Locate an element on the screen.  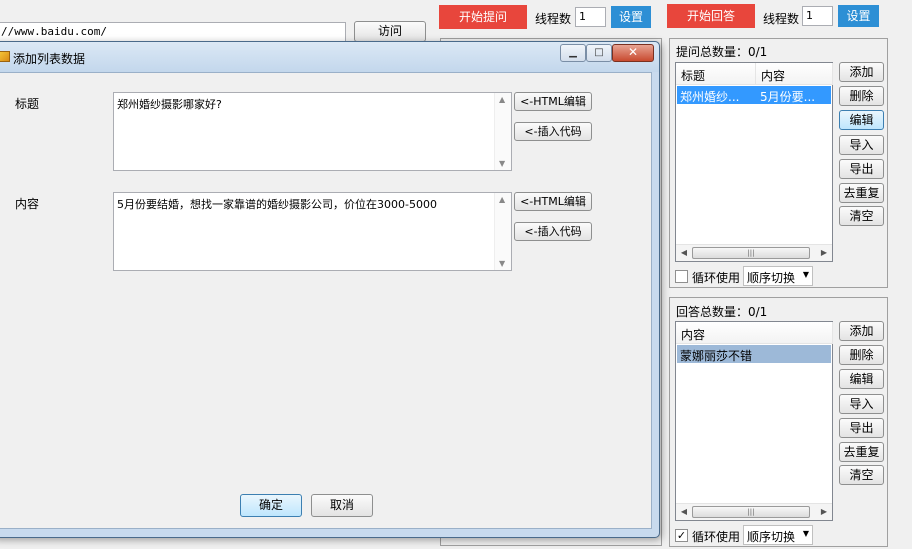
close-icon: ✕ is located at coordinates (633, 53).